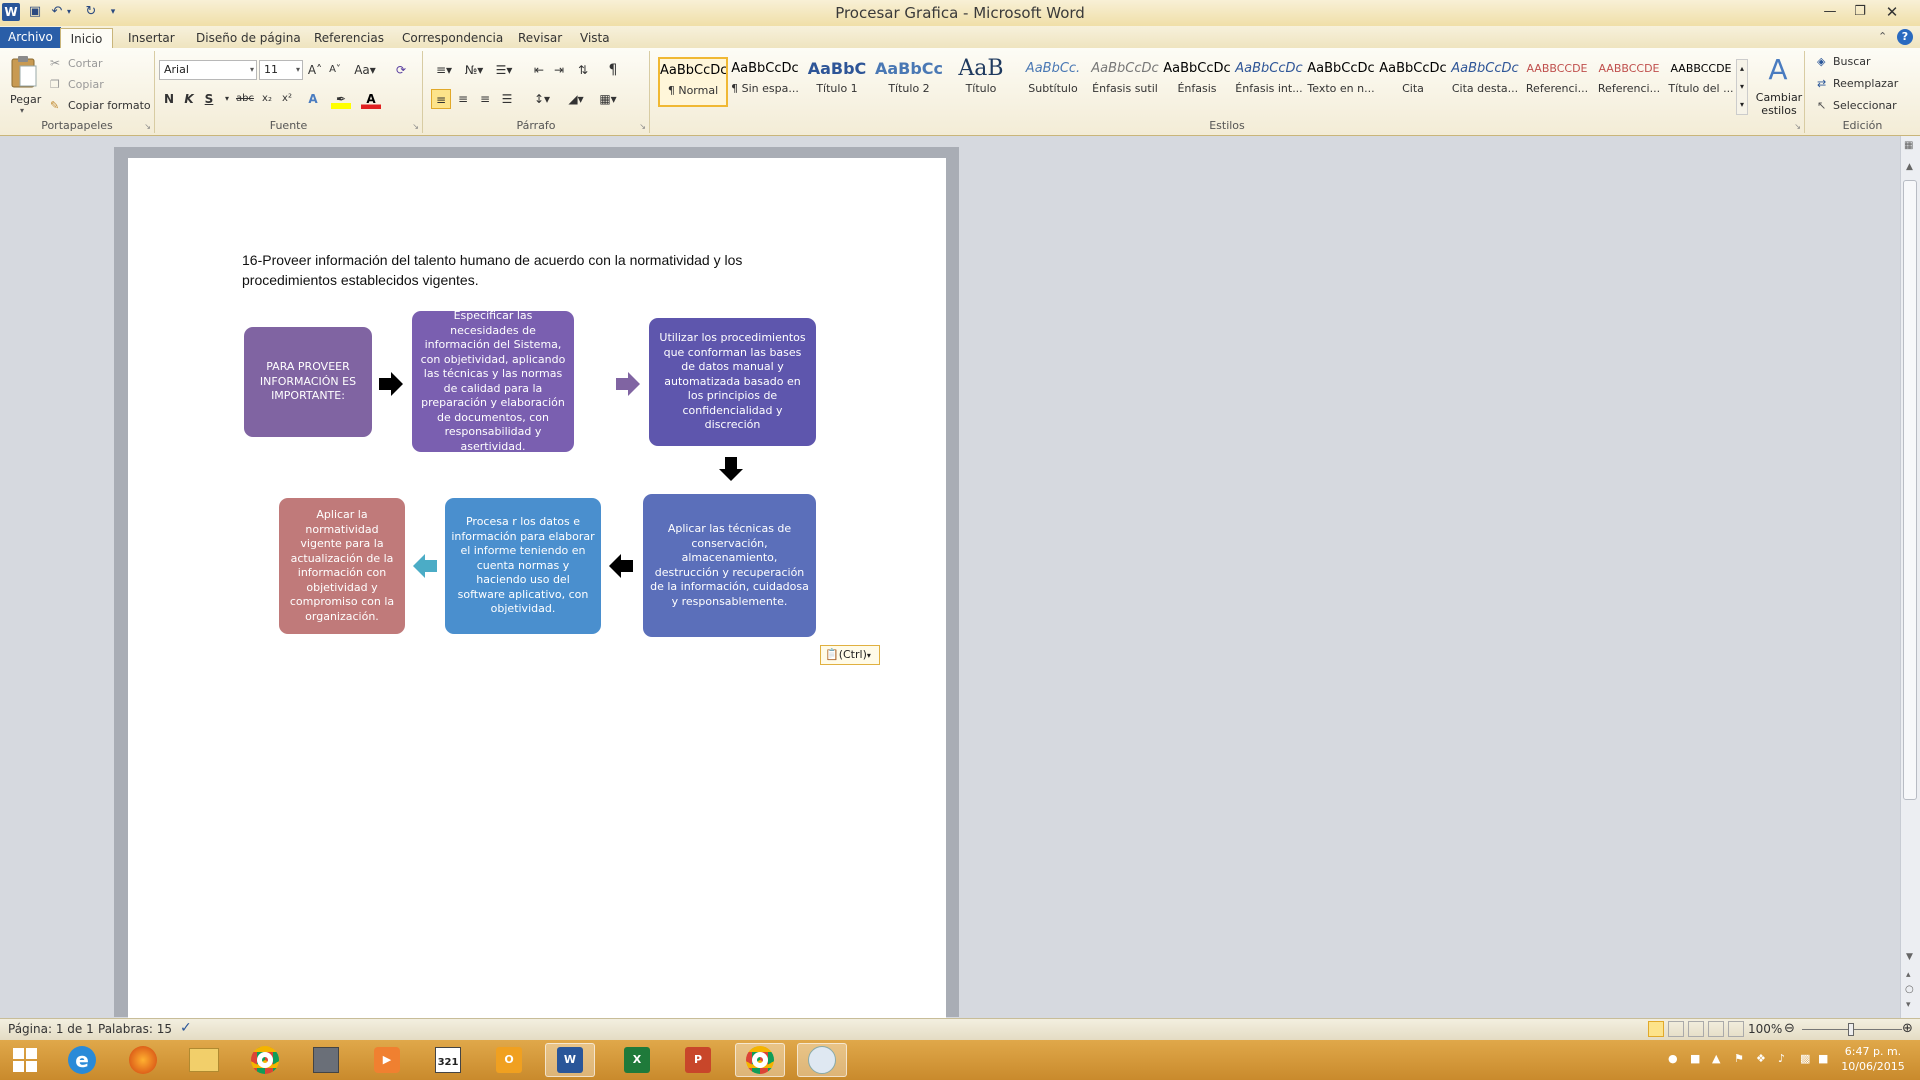 The height and width of the screenshot is (1080, 1920). Describe the element at coordinates (474, 70) in the screenshot. I see `numbering-icon: №▾` at that location.